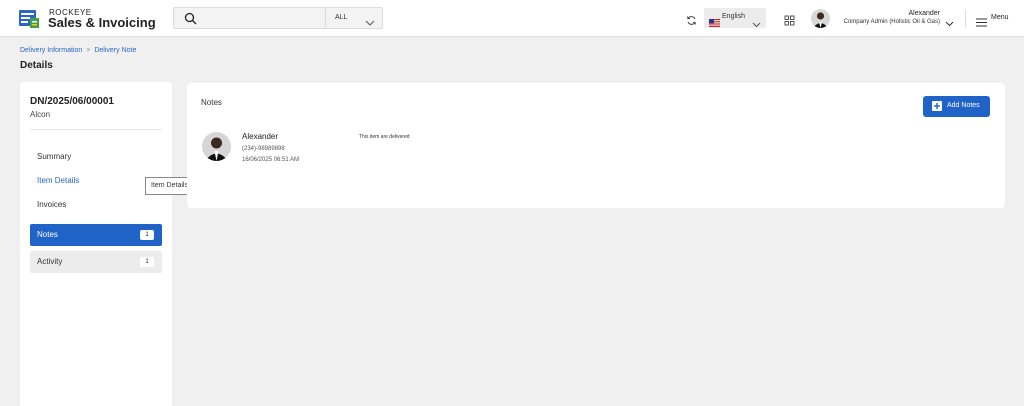 This screenshot has width=1024, height=406. I want to click on user-role: Company Admin (Holistic Oil & Gas), so click(891, 22).